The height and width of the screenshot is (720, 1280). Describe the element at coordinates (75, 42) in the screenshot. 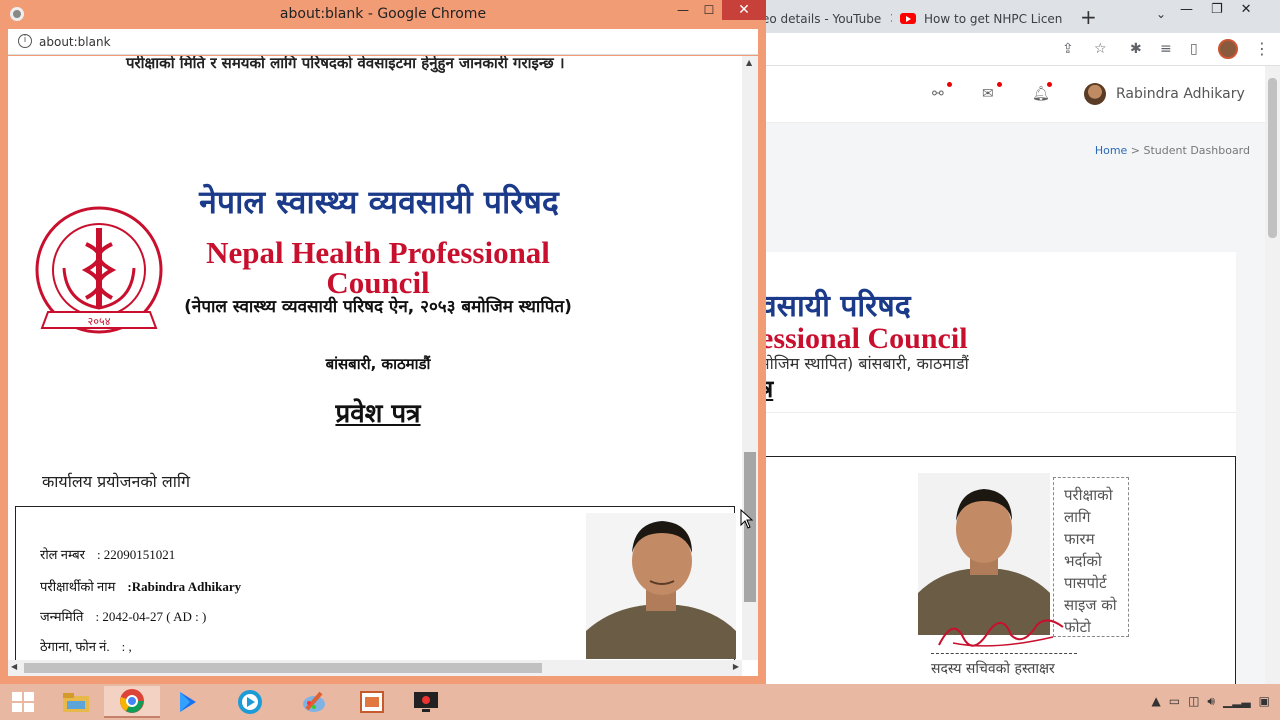

I see `url-text: about:blank` at that location.